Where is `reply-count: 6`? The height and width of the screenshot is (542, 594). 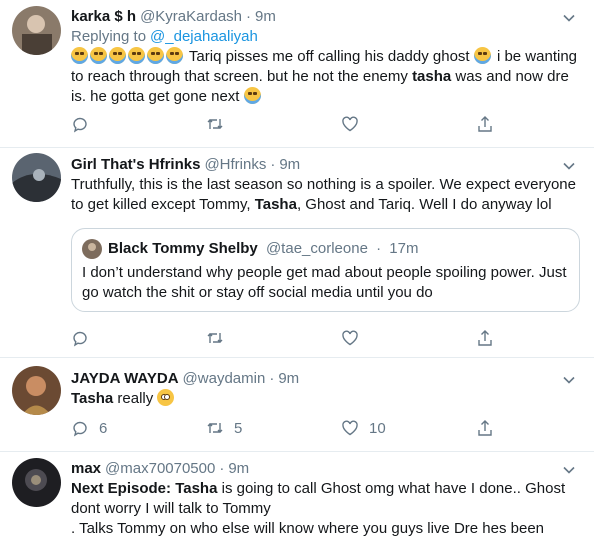
reply-count: 6 is located at coordinates (103, 428).